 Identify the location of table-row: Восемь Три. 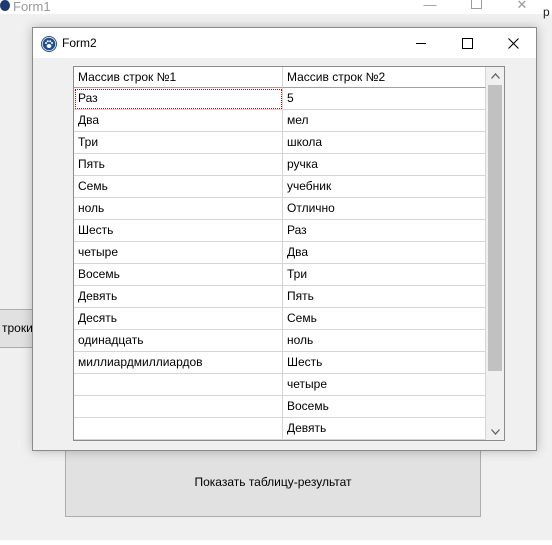
(280, 275).